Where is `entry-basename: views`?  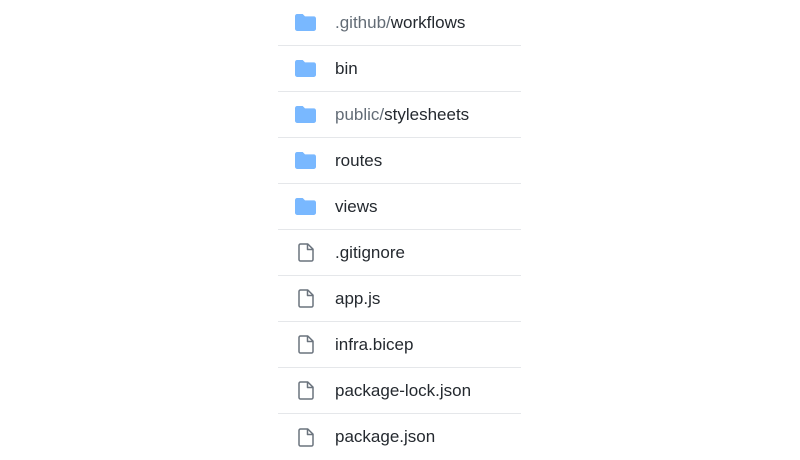 entry-basename: views is located at coordinates (356, 206).